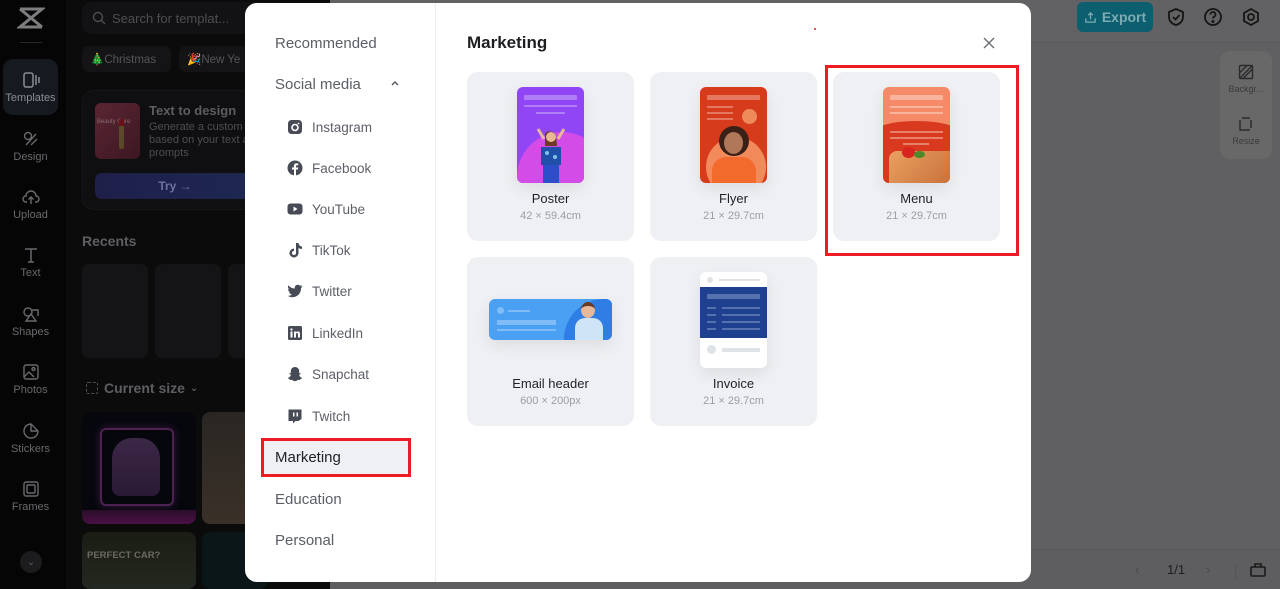 Image resolution: width=1280 pixels, height=589 pixels. I want to click on rail-item-shapes: Shapes, so click(30, 321).